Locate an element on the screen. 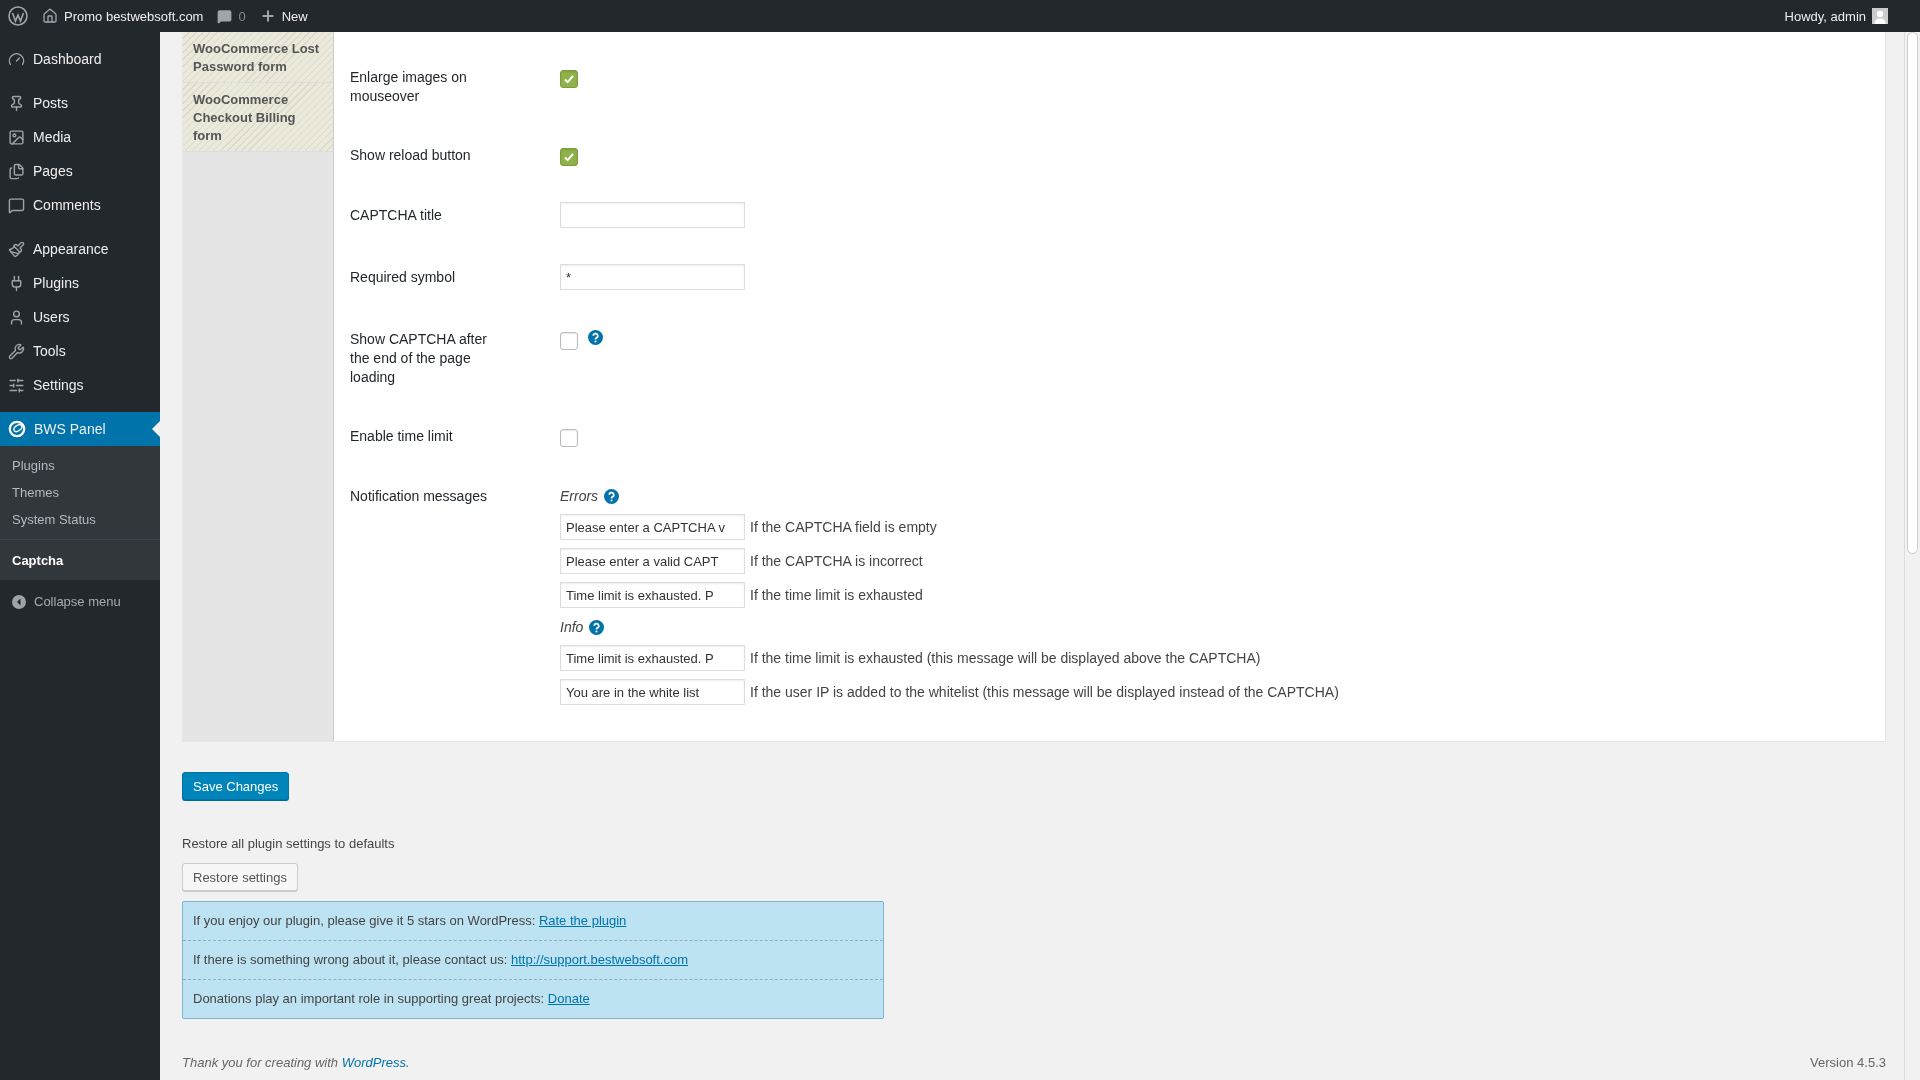 The image size is (1920, 1080). version-text: Version 4.5.3 is located at coordinates (1848, 1062).